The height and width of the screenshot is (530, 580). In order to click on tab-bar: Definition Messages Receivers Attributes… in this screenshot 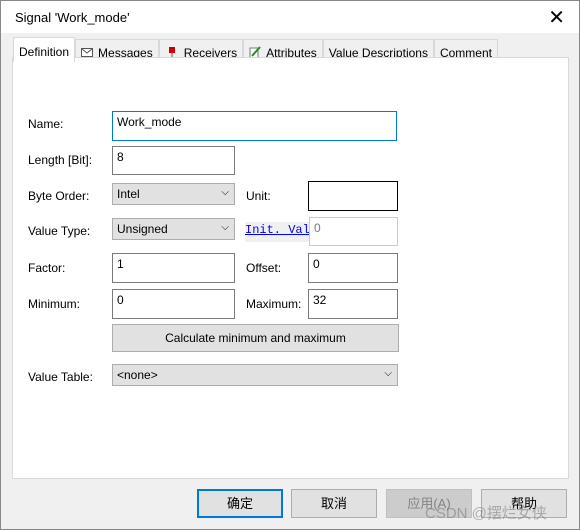, I will do `click(255, 49)`.